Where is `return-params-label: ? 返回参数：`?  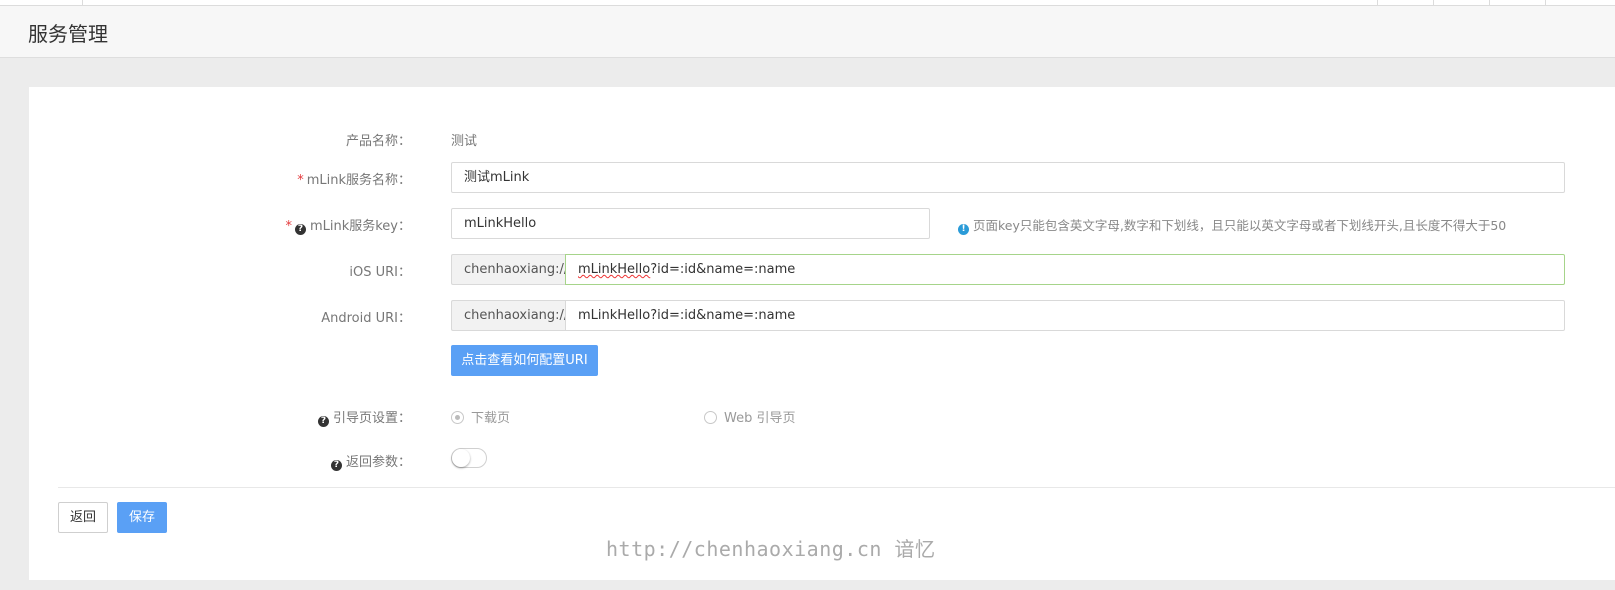 return-params-label: ? 返回参数： is located at coordinates (370, 461).